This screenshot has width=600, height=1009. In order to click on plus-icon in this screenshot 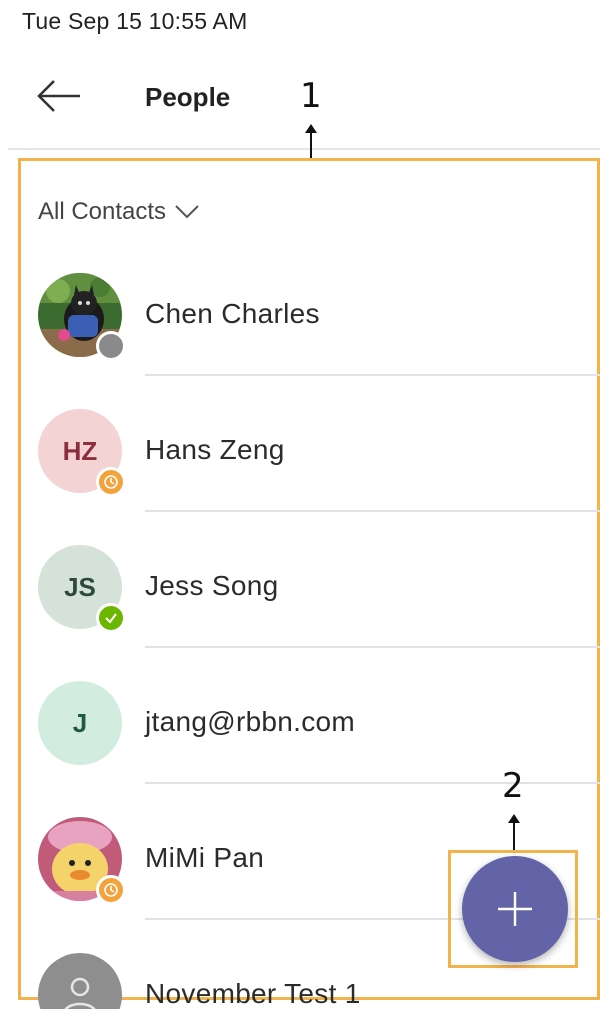, I will do `click(515, 909)`.